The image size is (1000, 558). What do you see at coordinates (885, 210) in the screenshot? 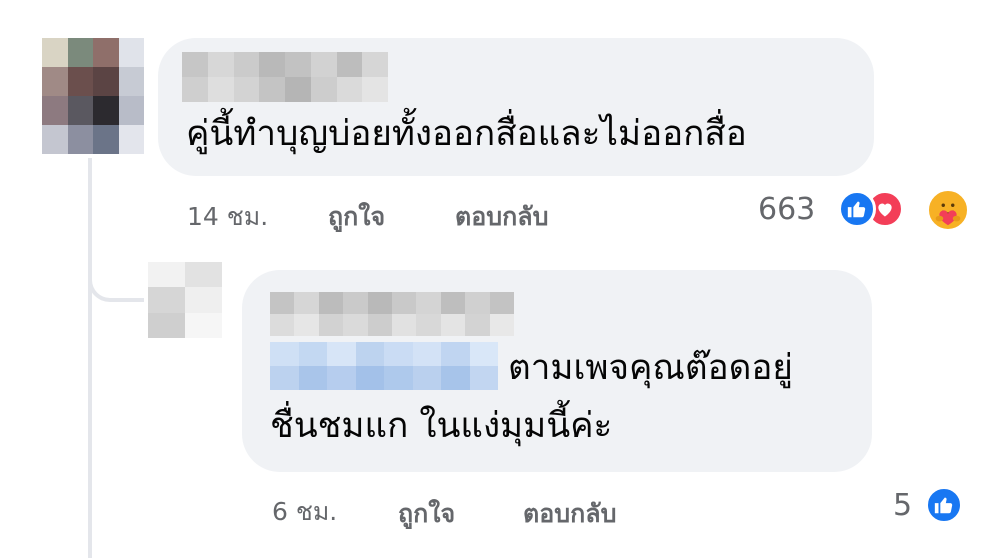
I see `heart-icon` at bounding box center [885, 210].